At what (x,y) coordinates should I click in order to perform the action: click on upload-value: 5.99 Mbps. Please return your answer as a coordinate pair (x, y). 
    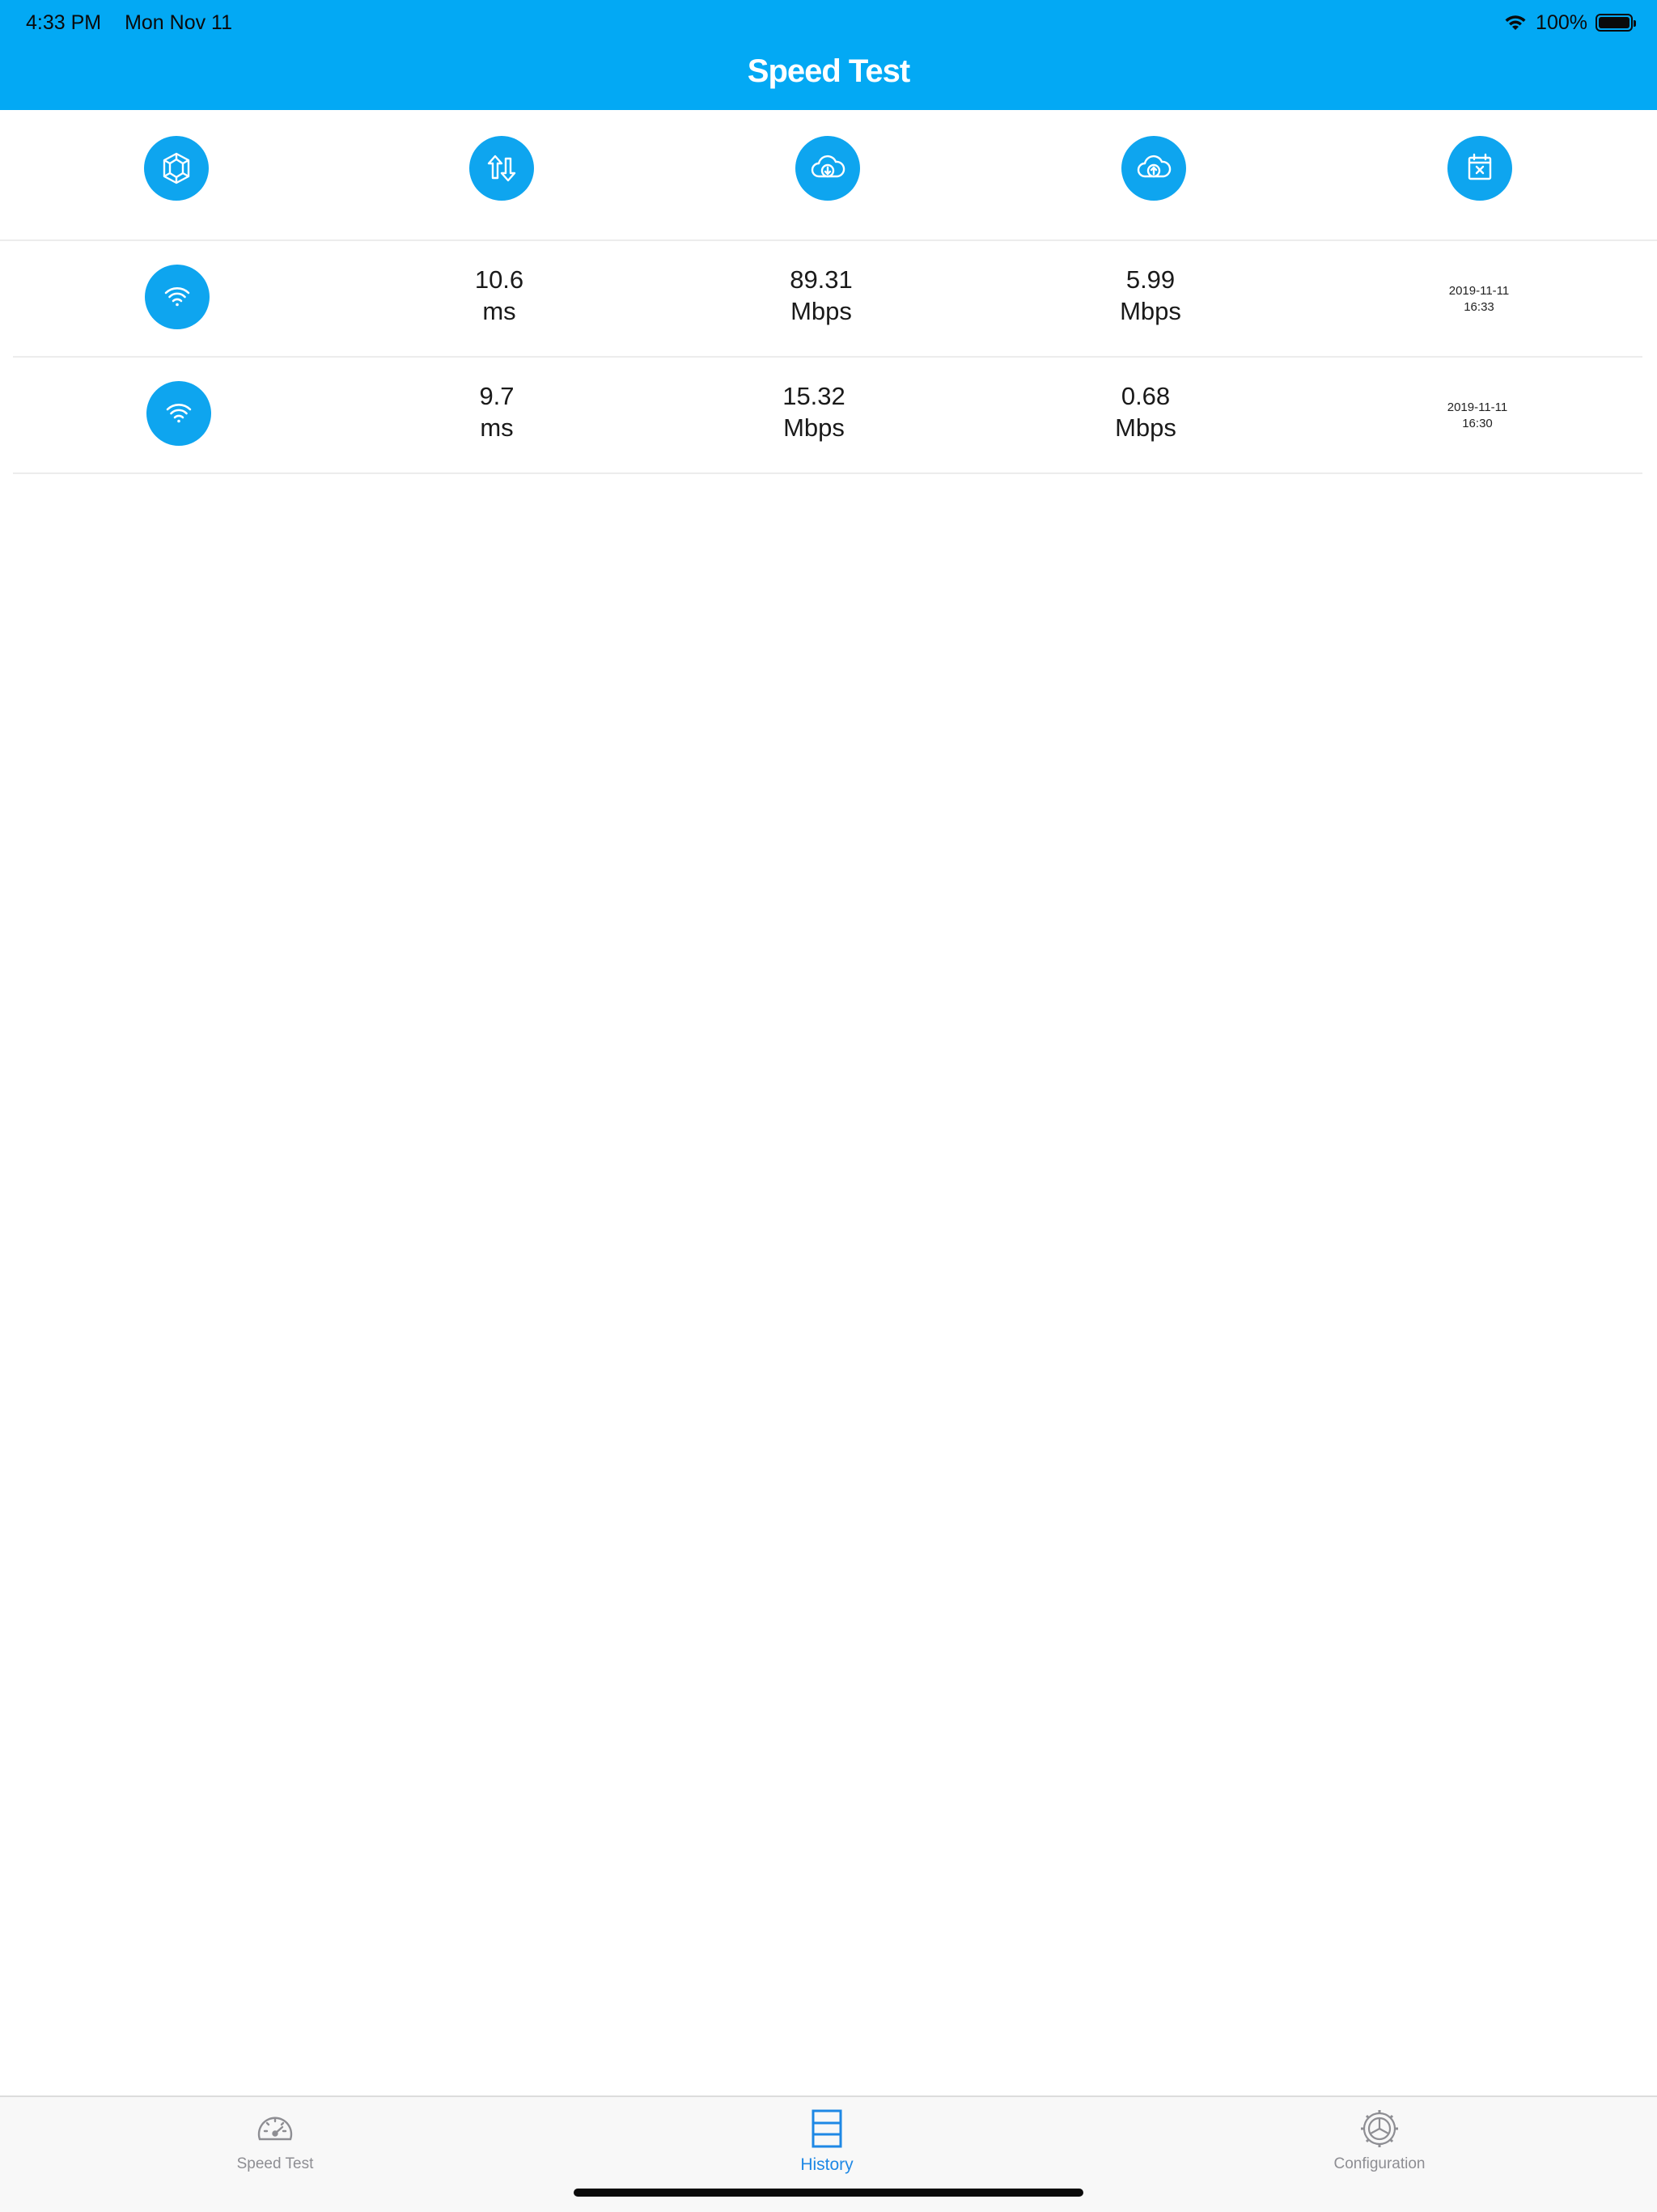
    Looking at the image, I should click on (1150, 295).